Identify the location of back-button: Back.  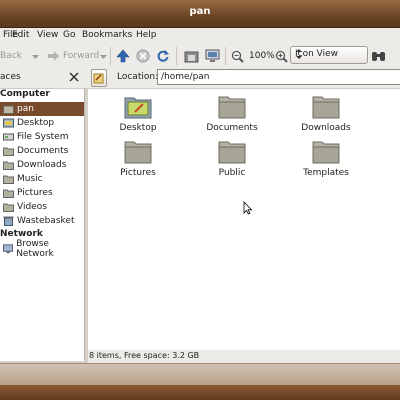
(11, 56).